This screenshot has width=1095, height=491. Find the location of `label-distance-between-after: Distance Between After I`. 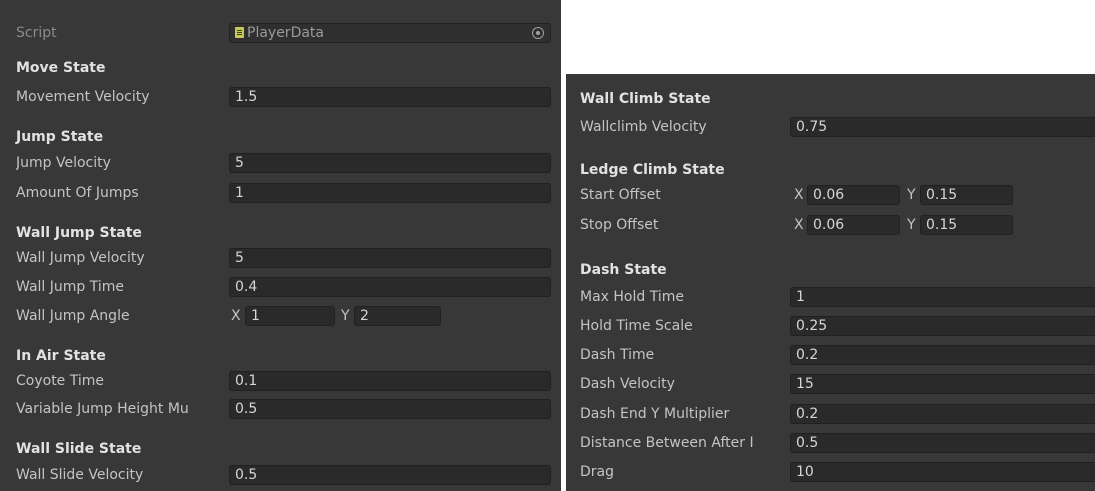

label-distance-between-after: Distance Between After I is located at coordinates (667, 443).